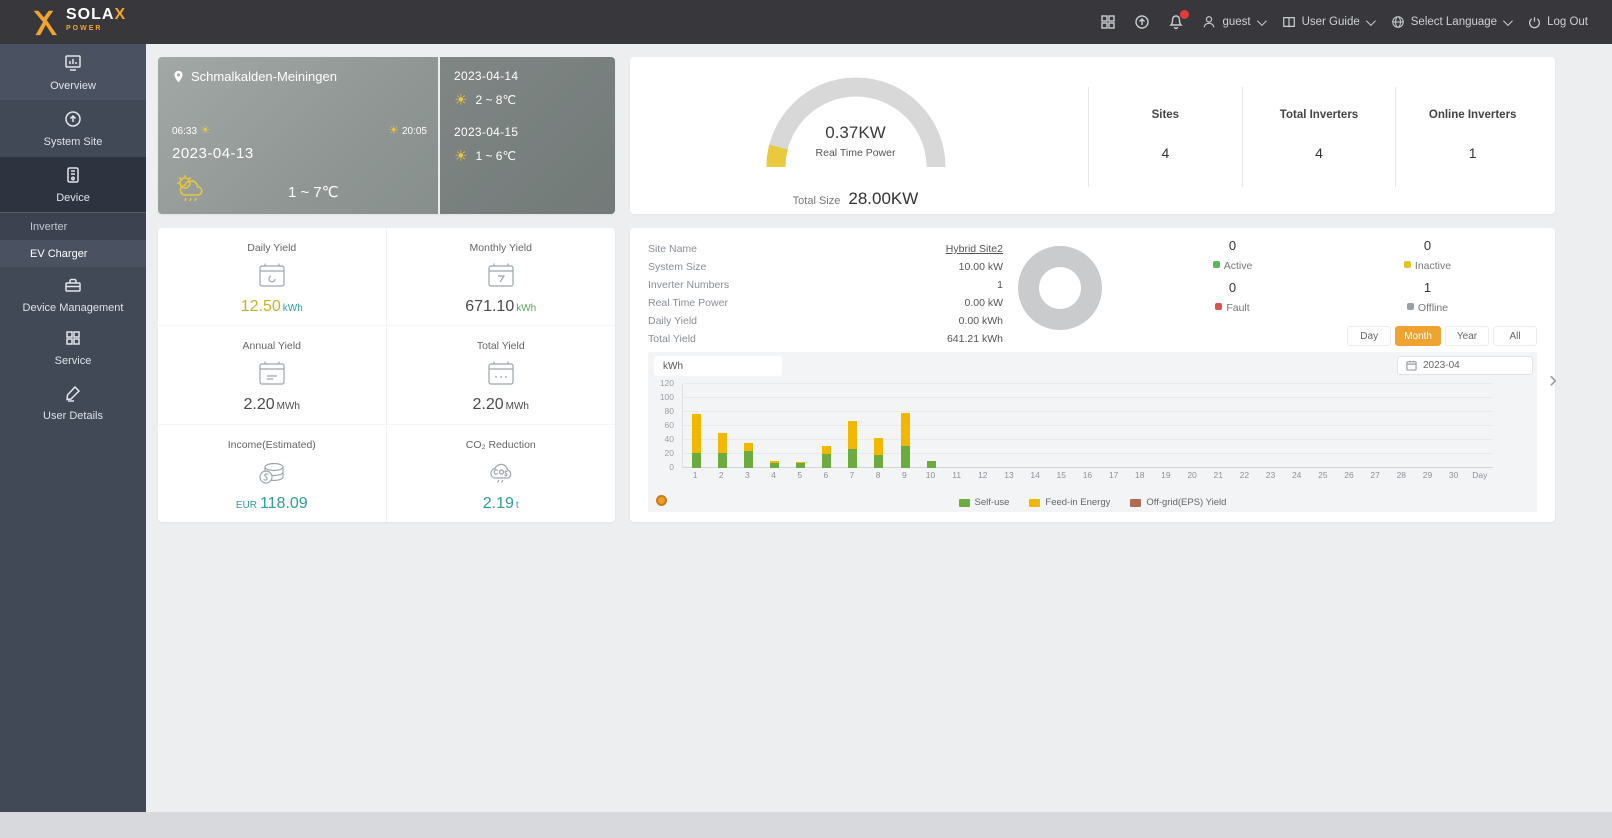  Describe the element at coordinates (313, 192) in the screenshot. I see `weather-today-temp: 1 ~ 7℃` at that location.